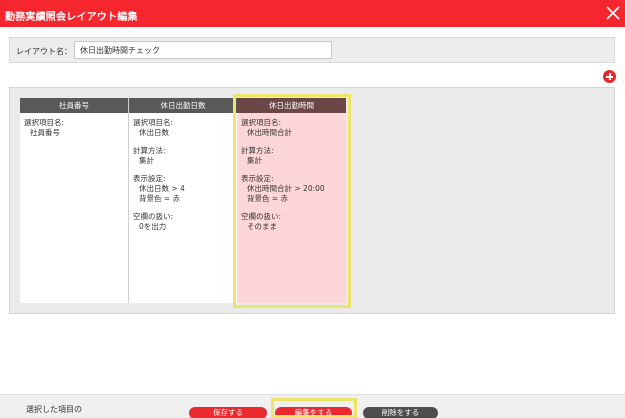  What do you see at coordinates (153, 226) in the screenshot?
I see `blank-handling-value: 0を出力` at bounding box center [153, 226].